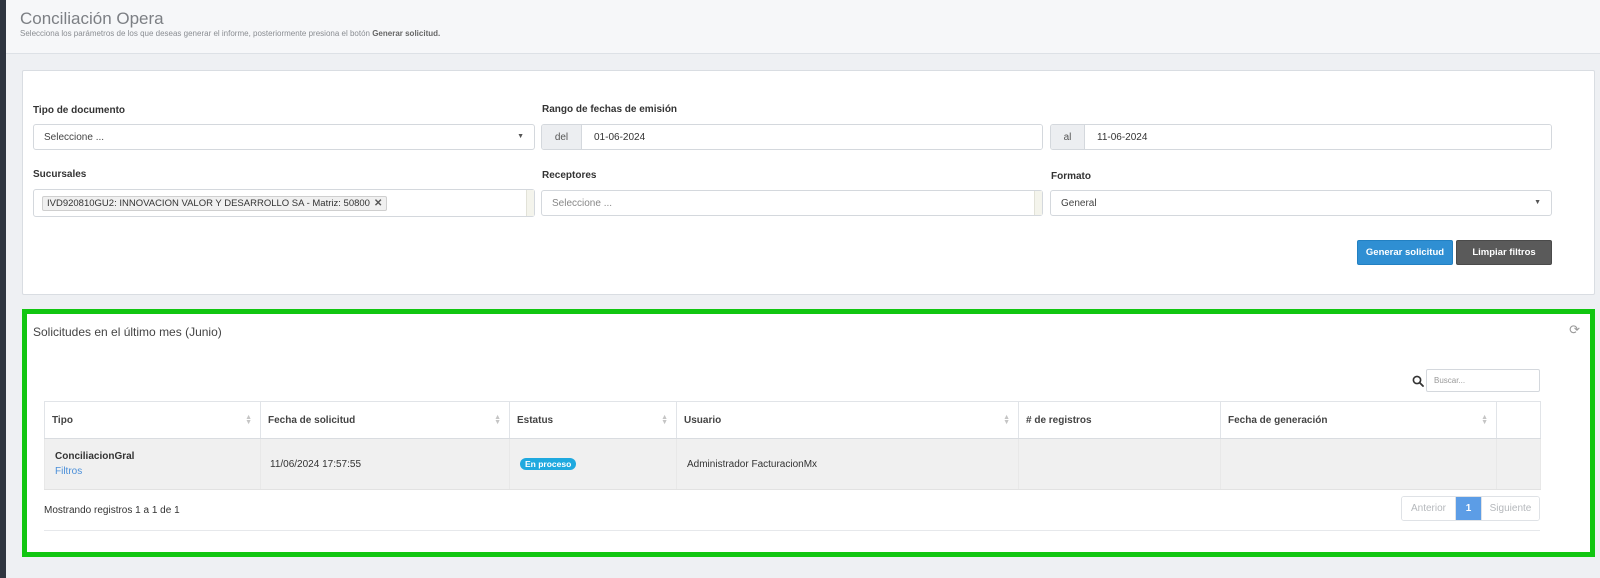  What do you see at coordinates (847, 464) in the screenshot?
I see `cell-usuario: Administrador FacturacionMx` at bounding box center [847, 464].